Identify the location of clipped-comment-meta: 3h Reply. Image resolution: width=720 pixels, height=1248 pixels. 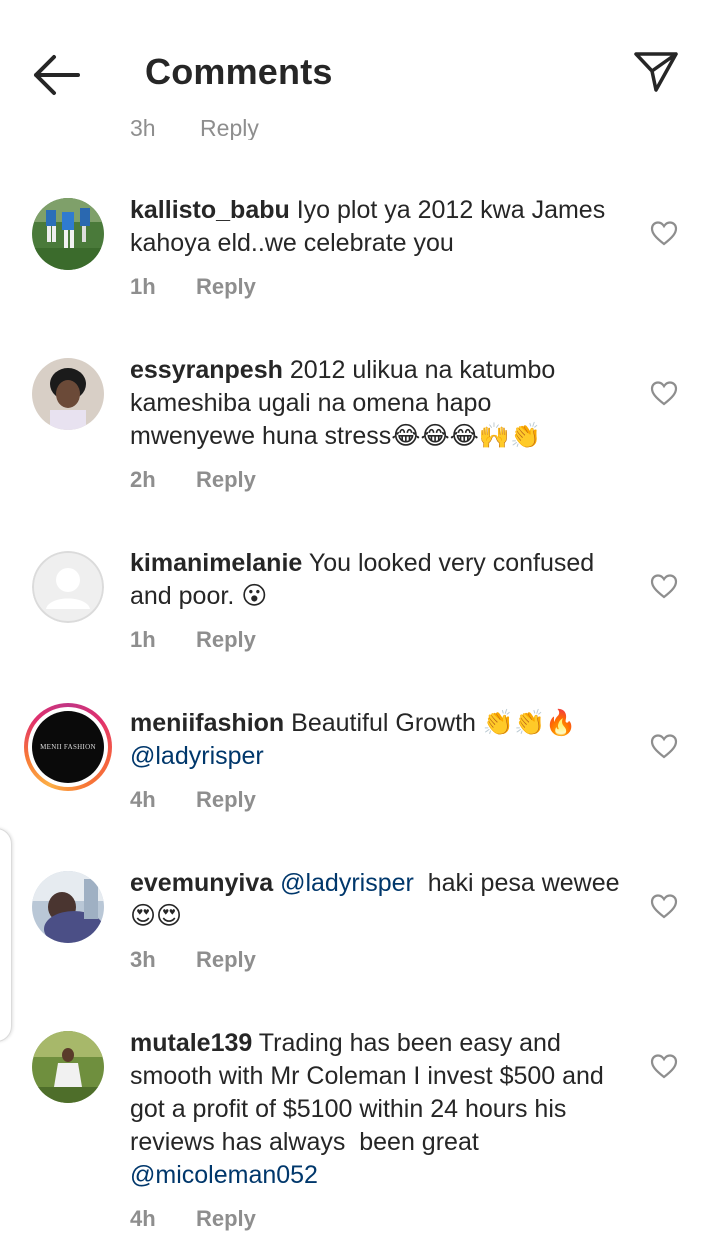
(194, 126).